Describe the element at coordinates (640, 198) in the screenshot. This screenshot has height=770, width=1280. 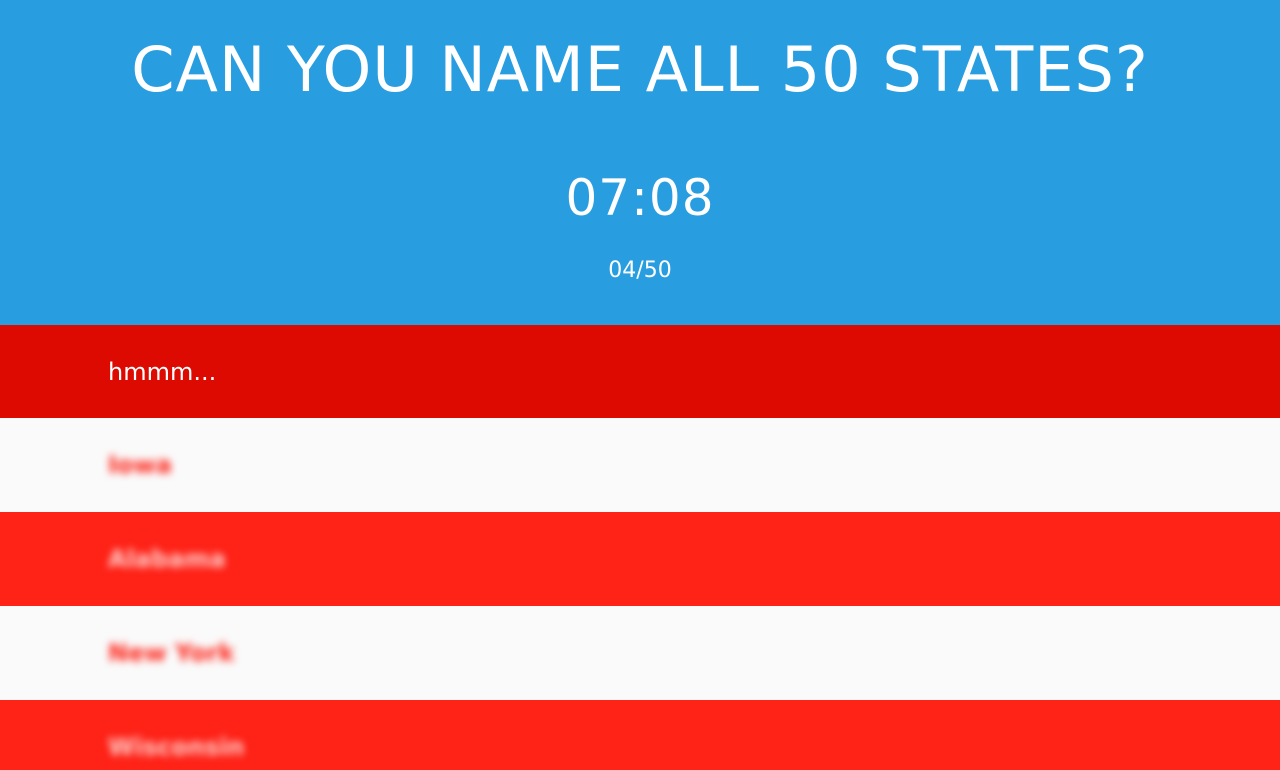
I see `countdown-timer: 07:08` at that location.